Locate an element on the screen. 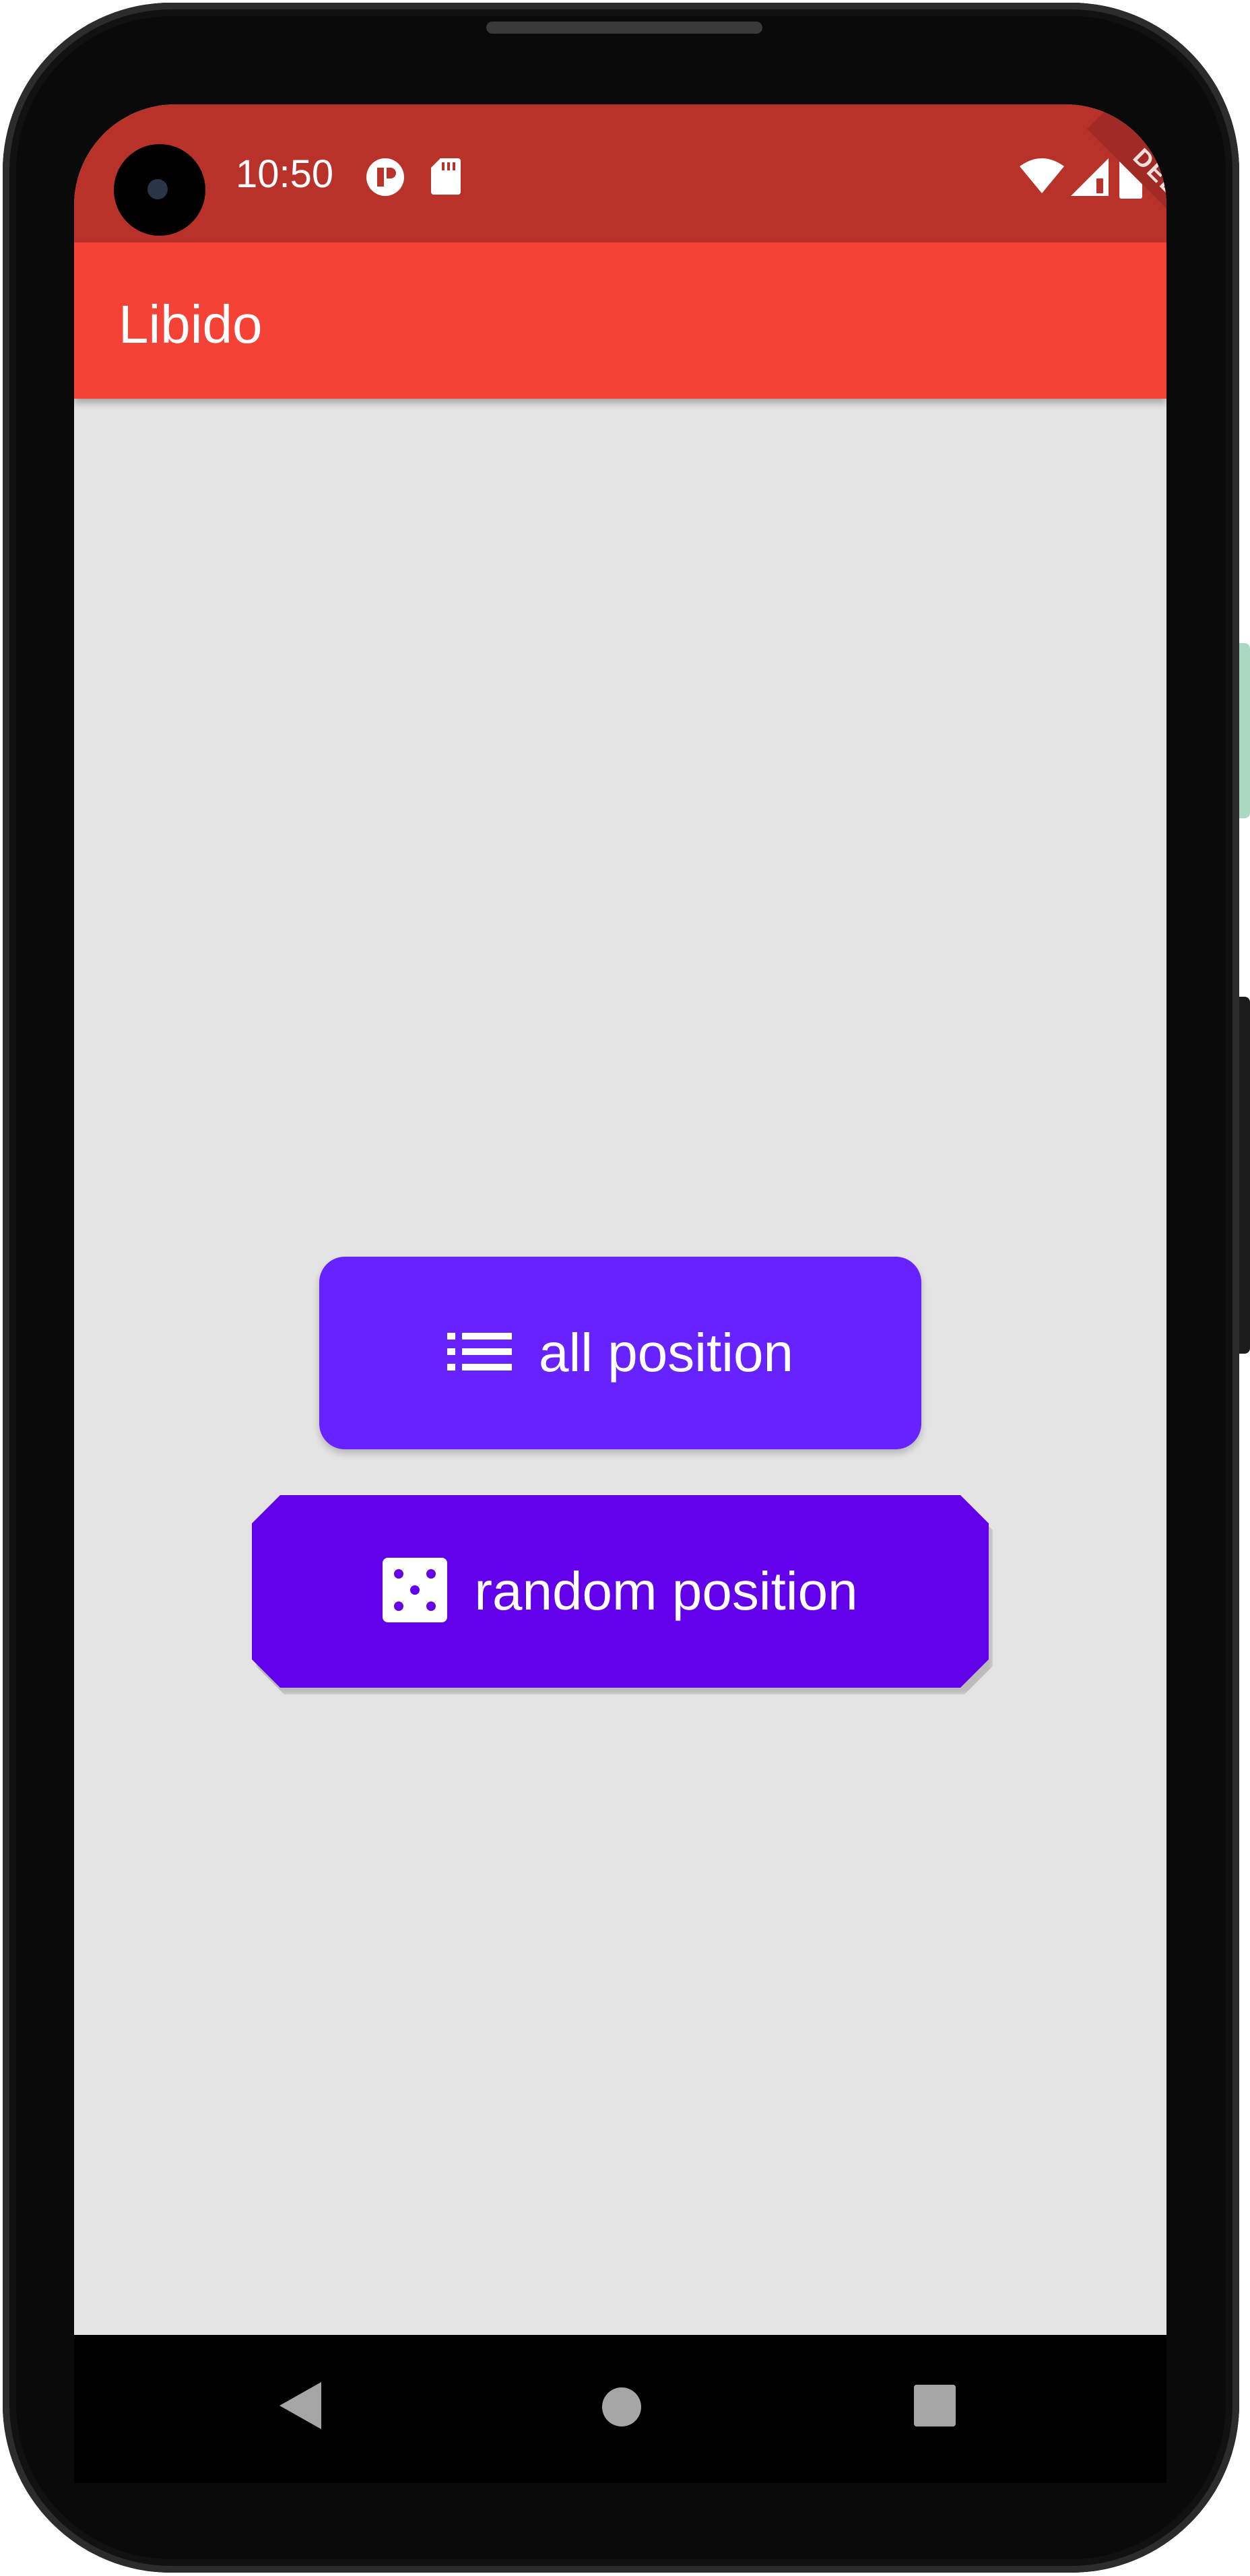 This screenshot has height=2576, width=1250. notification-icon is located at coordinates (385, 179).